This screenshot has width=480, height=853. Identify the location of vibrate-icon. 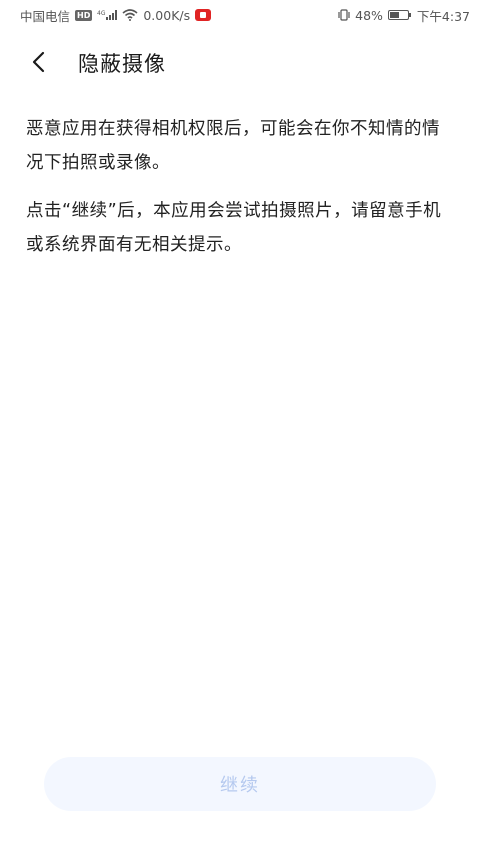
(344, 15).